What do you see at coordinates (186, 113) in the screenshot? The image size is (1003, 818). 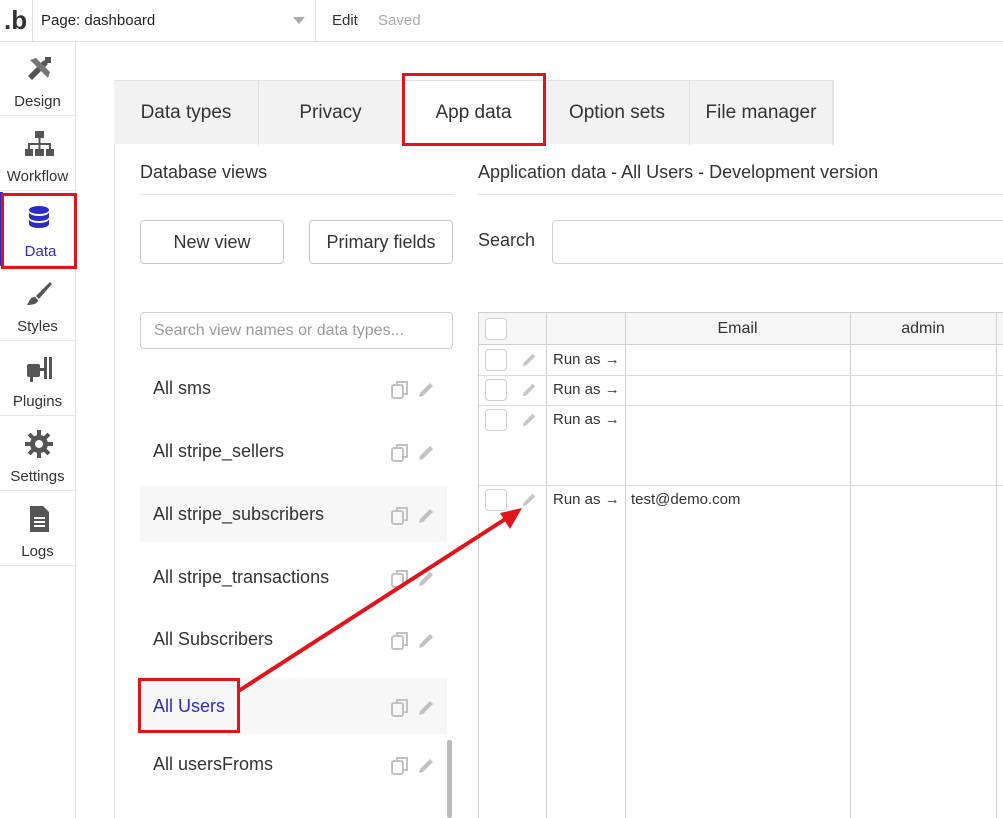 I see `tab-data-types: Data types` at bounding box center [186, 113].